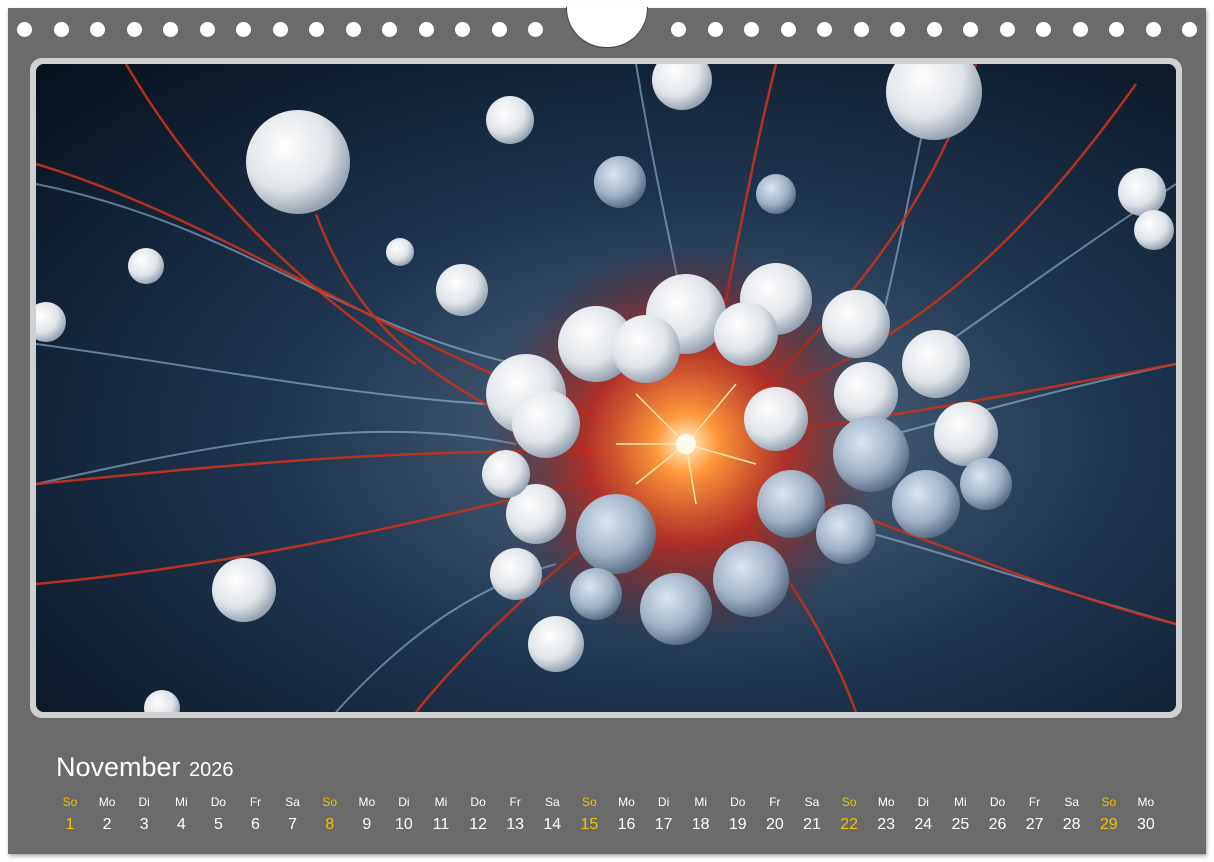 Image resolution: width=1214 pixels, height=862 pixels. Describe the element at coordinates (107, 814) in the screenshot. I see `day-cell: Mo 2` at that location.